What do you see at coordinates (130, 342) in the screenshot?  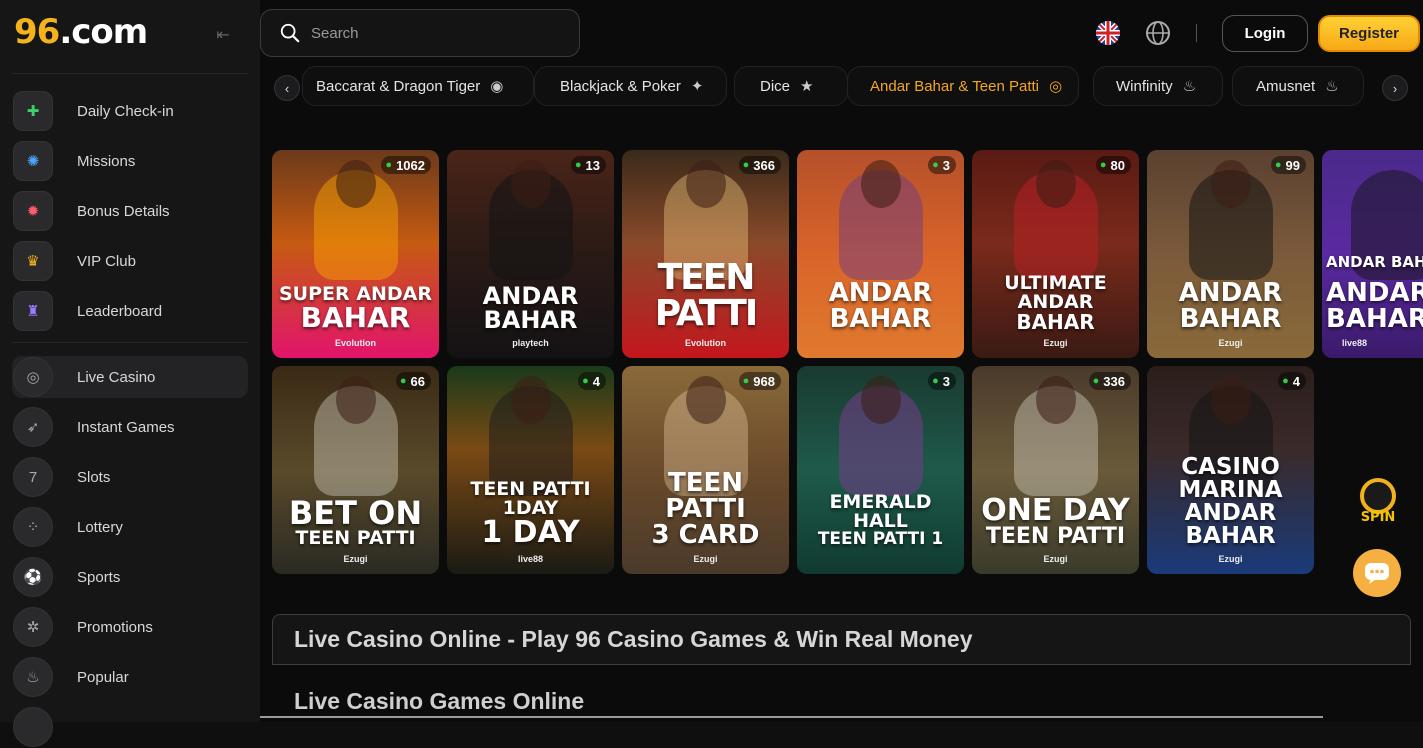 I see `sidebar-divider` at bounding box center [130, 342].